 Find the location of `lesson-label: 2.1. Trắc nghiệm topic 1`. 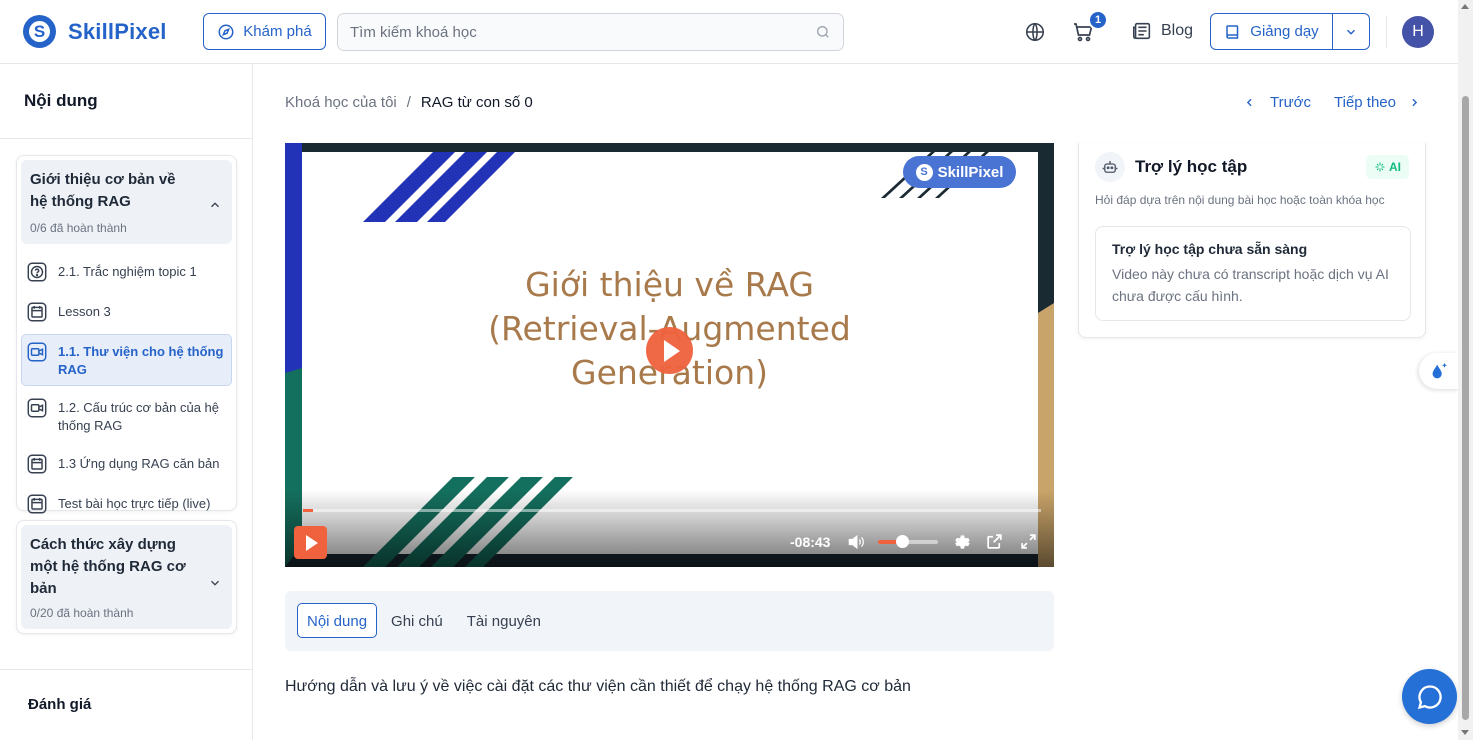

lesson-label: 2.1. Trắc nghiệm topic 1 is located at coordinates (127, 271).